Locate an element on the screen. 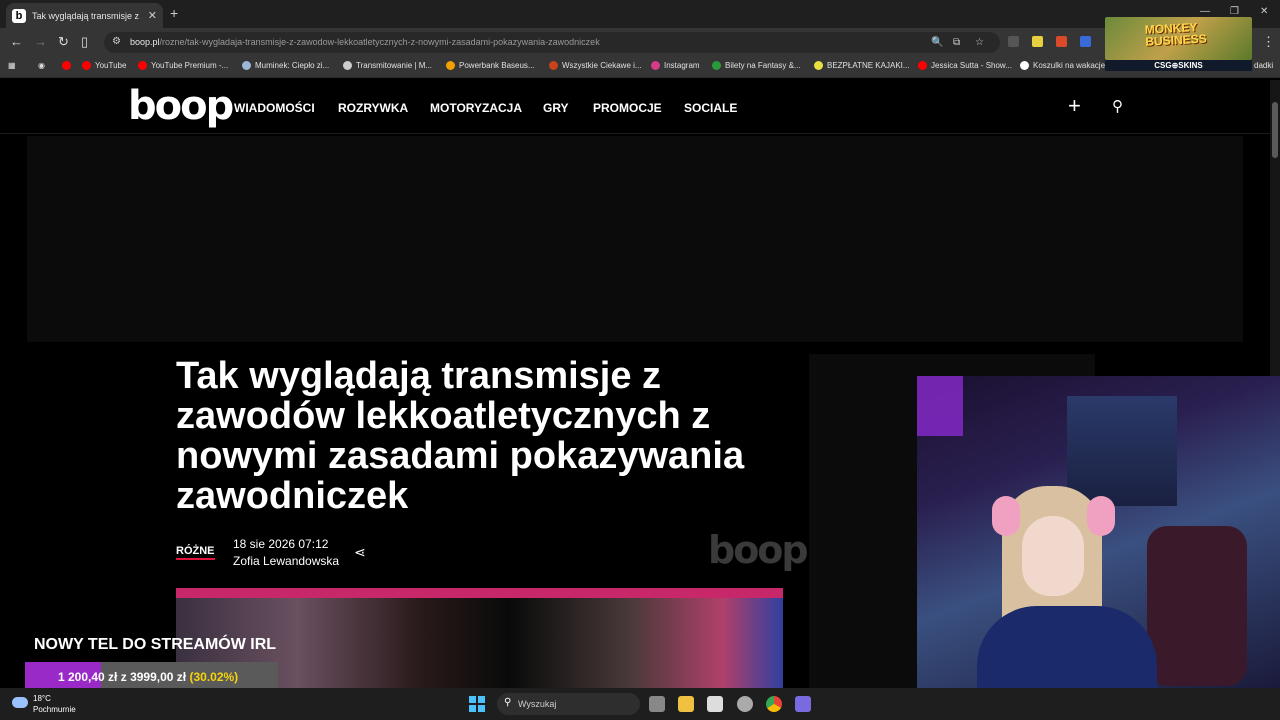 Image resolution: width=1280 pixels, height=720 pixels. cloud-icon is located at coordinates (20, 702).